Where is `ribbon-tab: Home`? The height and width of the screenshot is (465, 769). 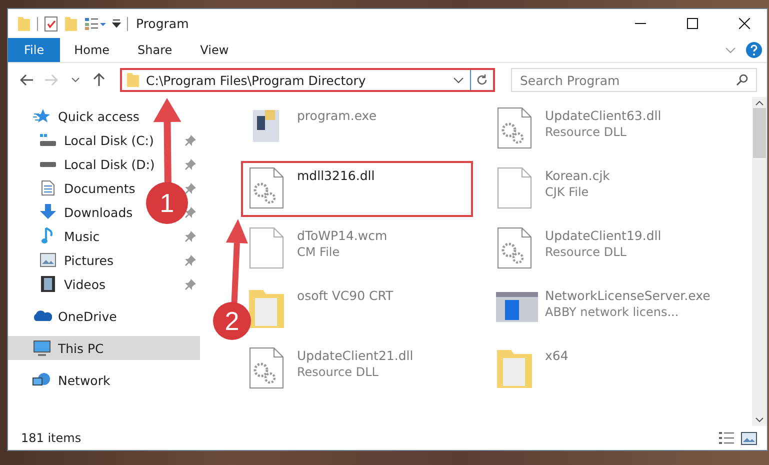 ribbon-tab: Home is located at coordinates (92, 50).